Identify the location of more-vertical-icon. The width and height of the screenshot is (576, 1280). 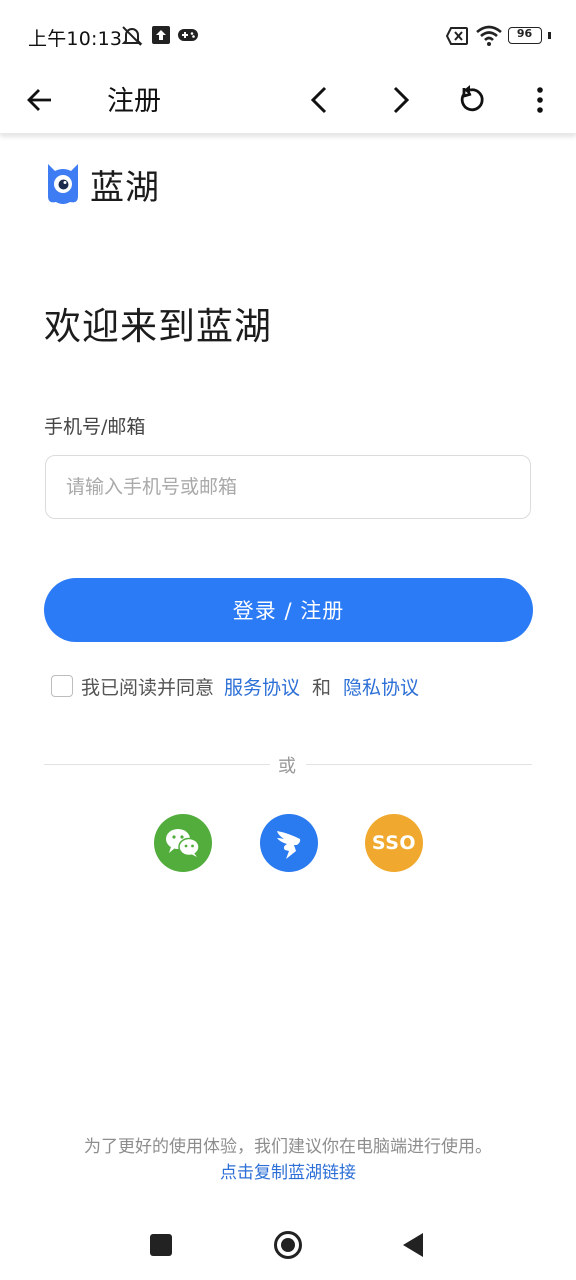
(540, 100).